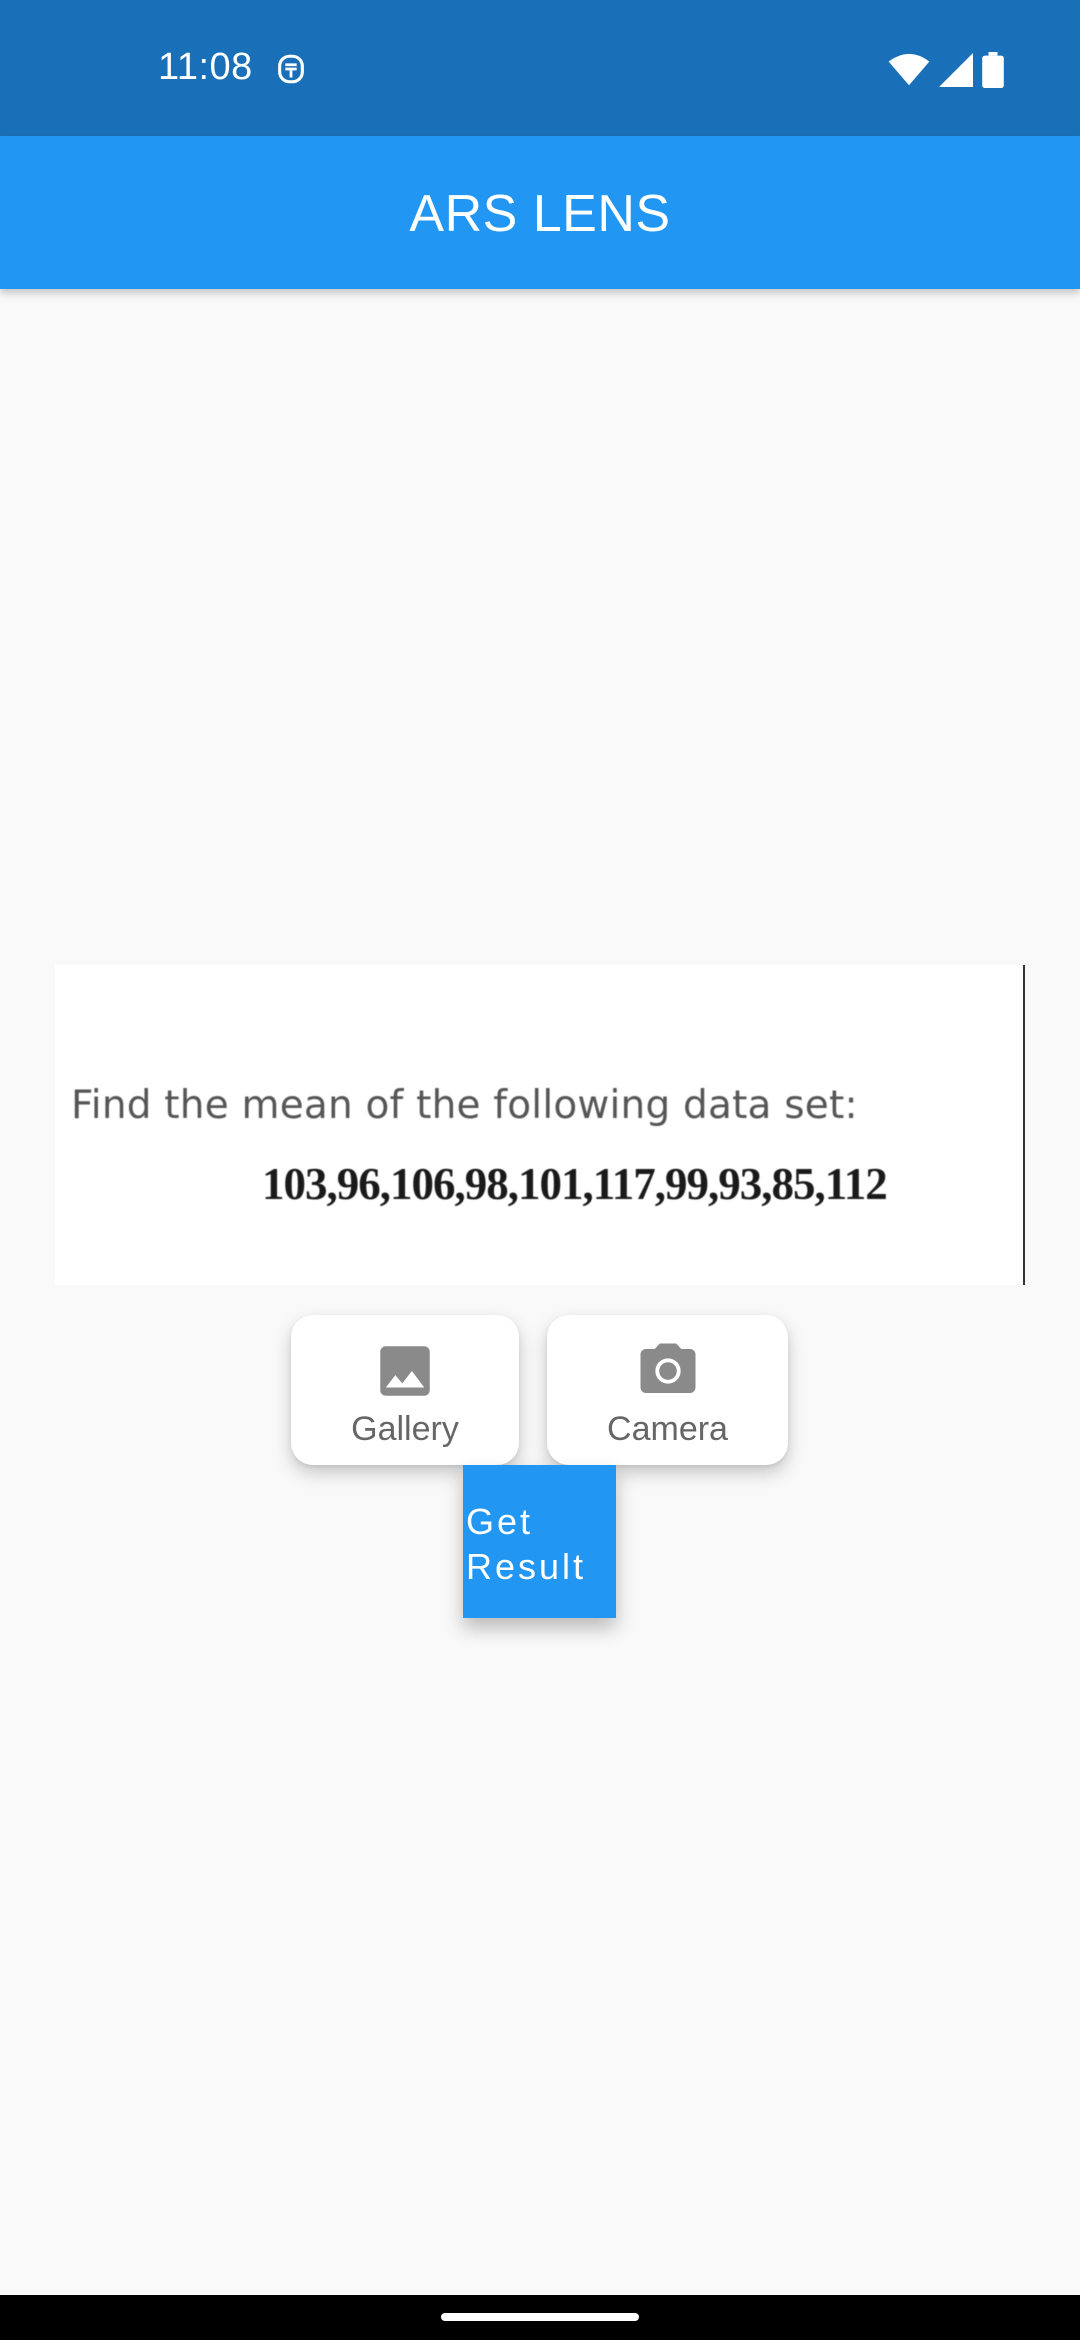  Describe the element at coordinates (405, 1428) in the screenshot. I see `gallery-button-label: Gallery` at that location.